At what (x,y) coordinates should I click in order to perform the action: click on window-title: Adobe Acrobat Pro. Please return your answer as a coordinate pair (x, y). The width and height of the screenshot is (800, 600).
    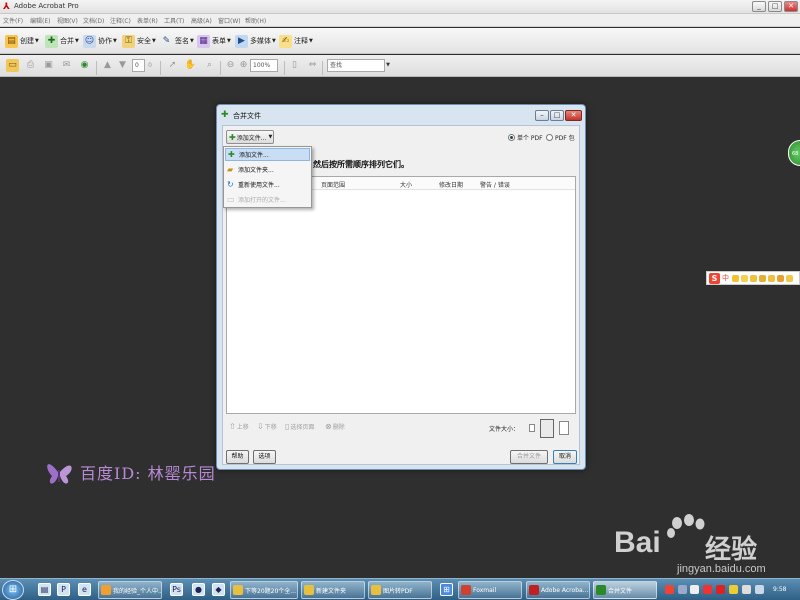
    Looking at the image, I should click on (46, 6).